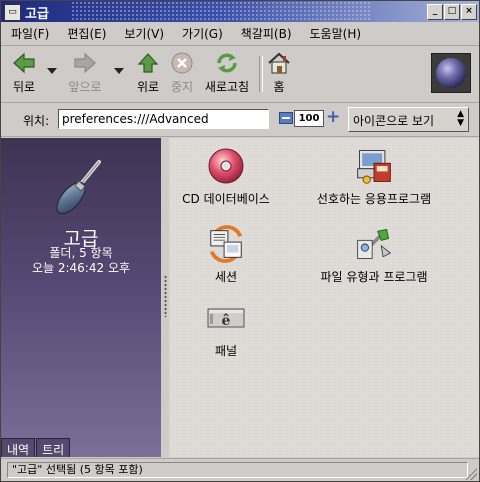  Describe the element at coordinates (309, 118) in the screenshot. I see `zoom-level: 100` at that location.